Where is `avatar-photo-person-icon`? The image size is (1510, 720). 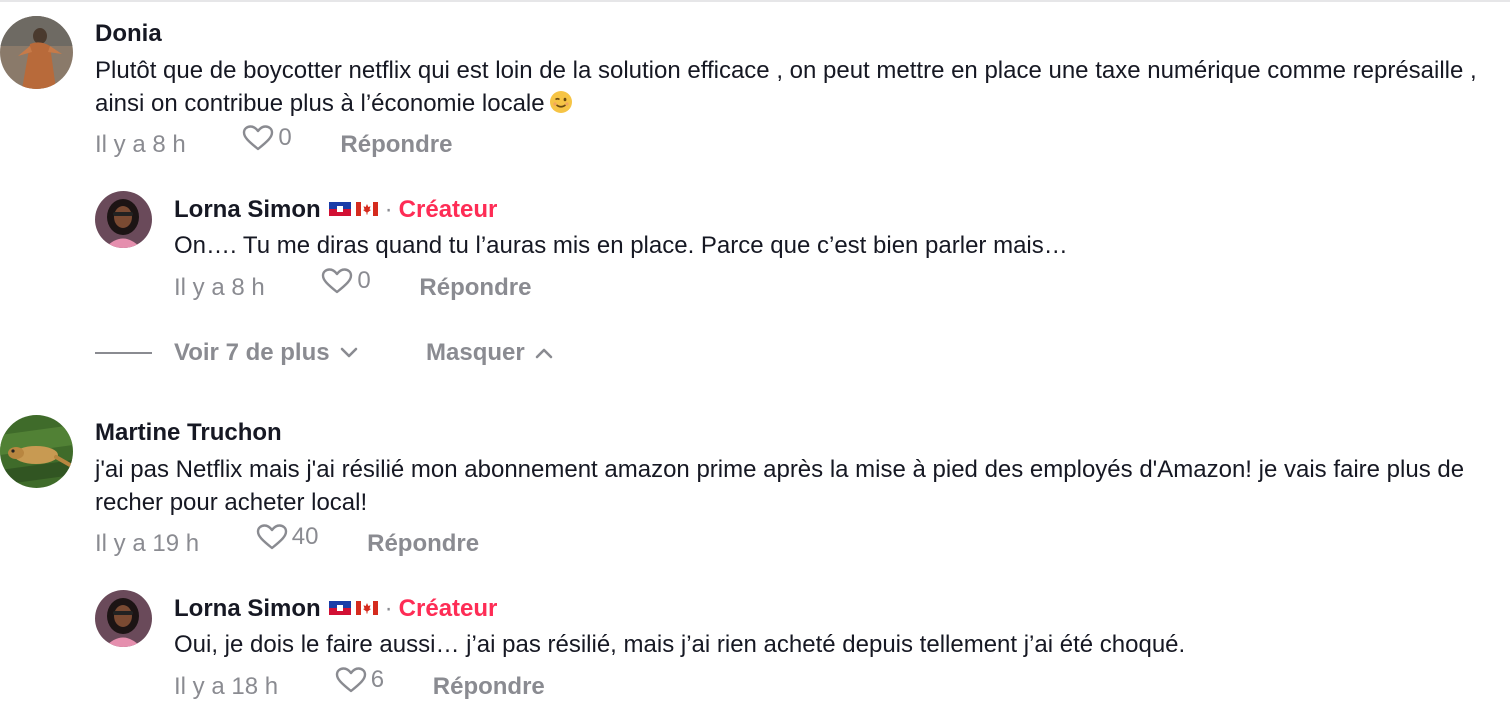
avatar-photo-person-icon is located at coordinates (36, 52).